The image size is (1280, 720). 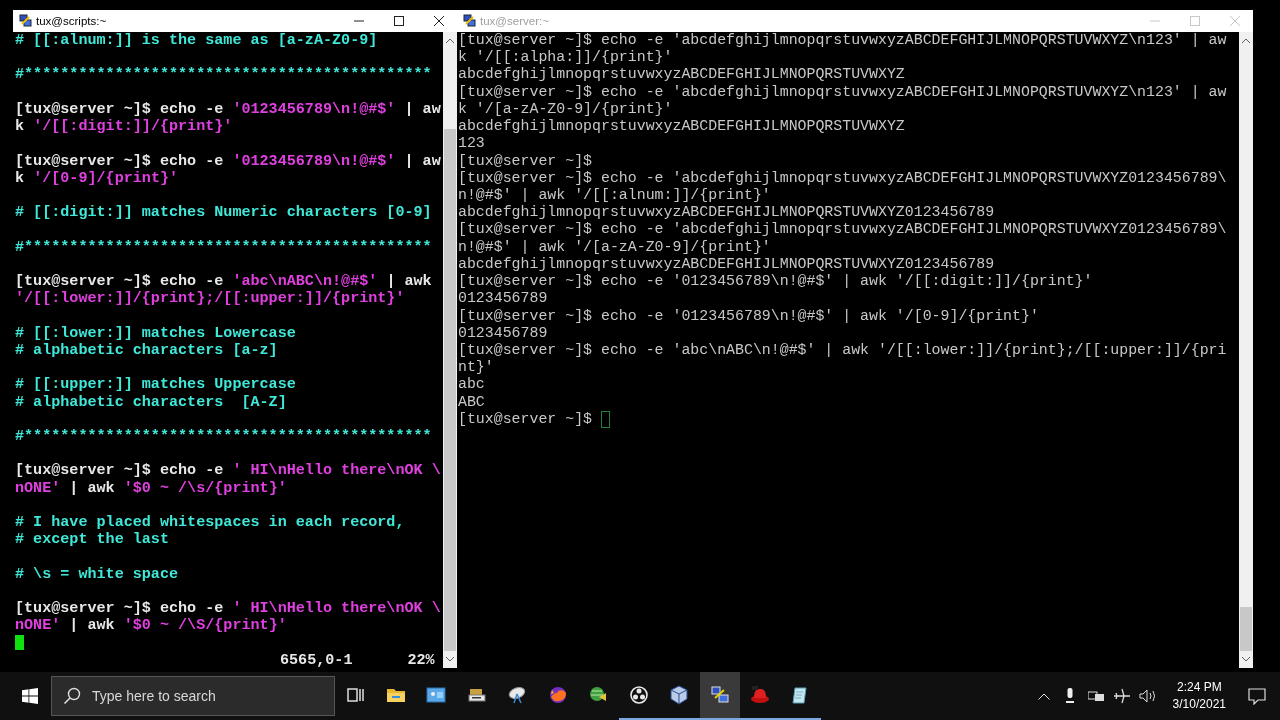 What do you see at coordinates (1147, 696) in the screenshot?
I see `speaker-icon` at bounding box center [1147, 696].